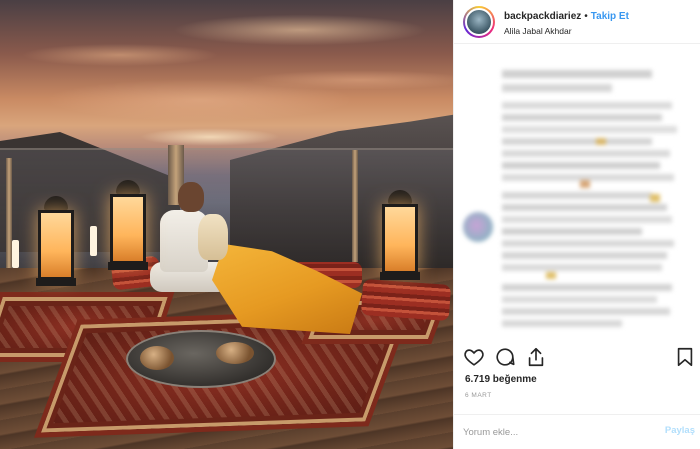  I want to click on follow-button: Takip Et, so click(610, 16).